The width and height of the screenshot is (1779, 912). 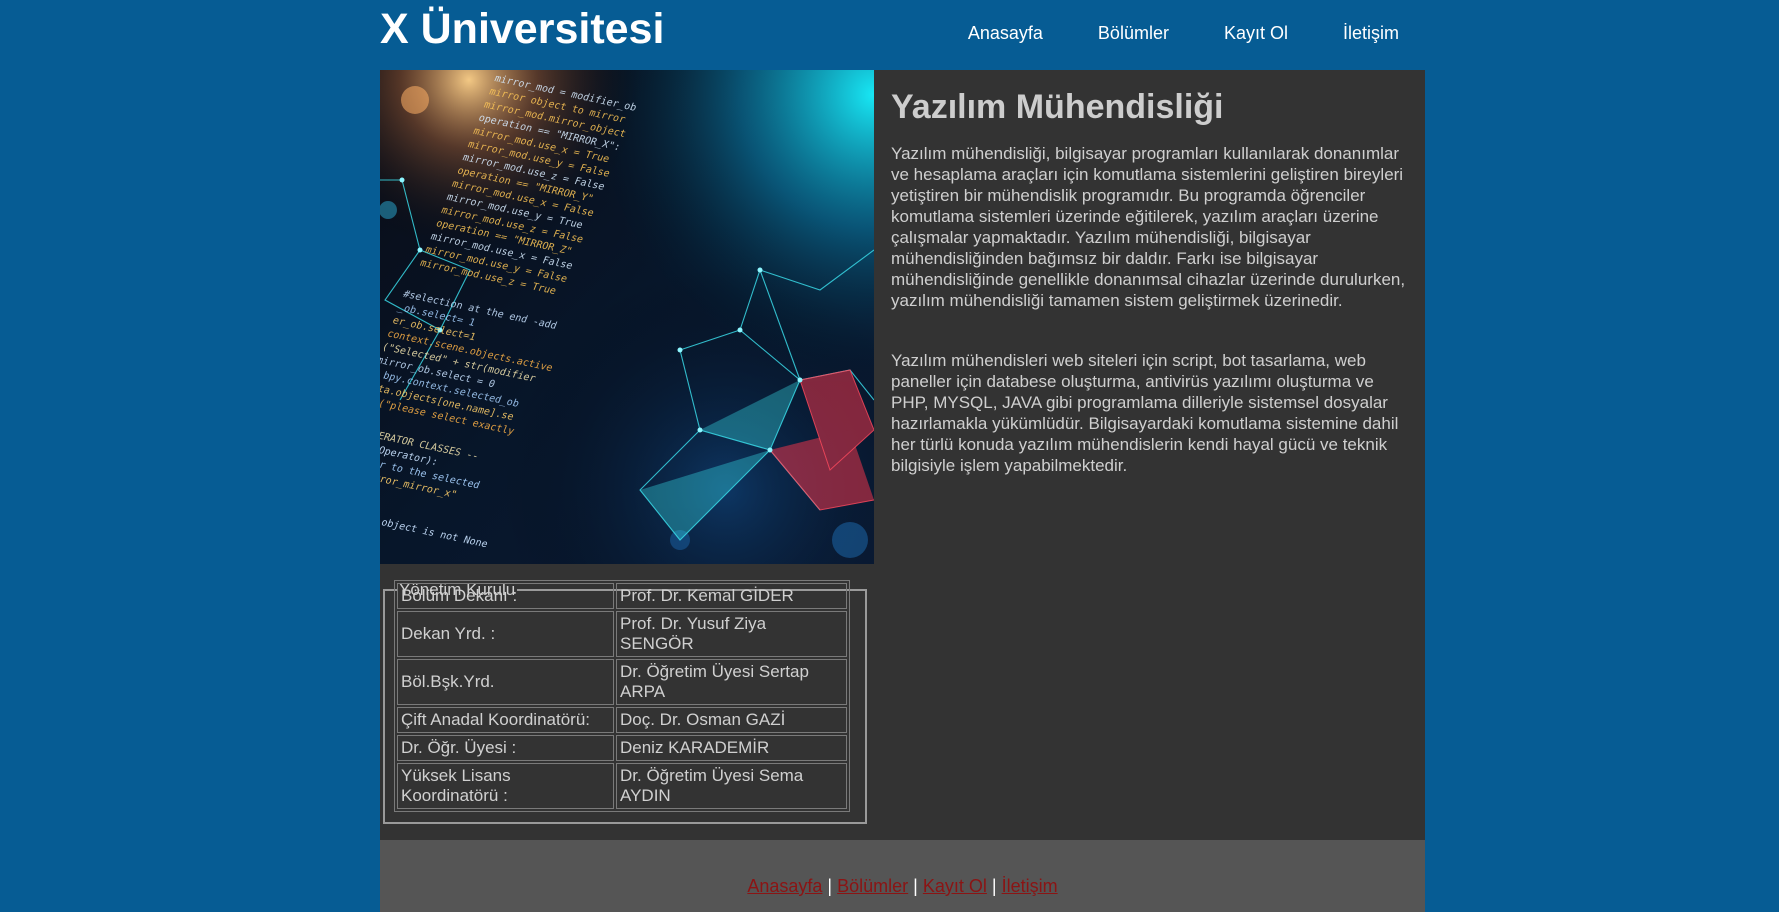 What do you see at coordinates (731, 682) in the screenshot?
I see `board-member-name: Dr. Öğretim Üyesi Sertap ARPA` at bounding box center [731, 682].